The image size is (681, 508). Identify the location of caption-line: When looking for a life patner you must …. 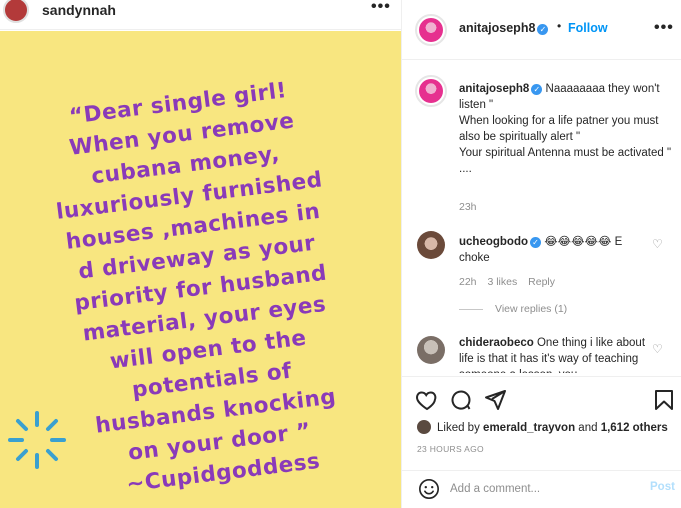
(559, 129).